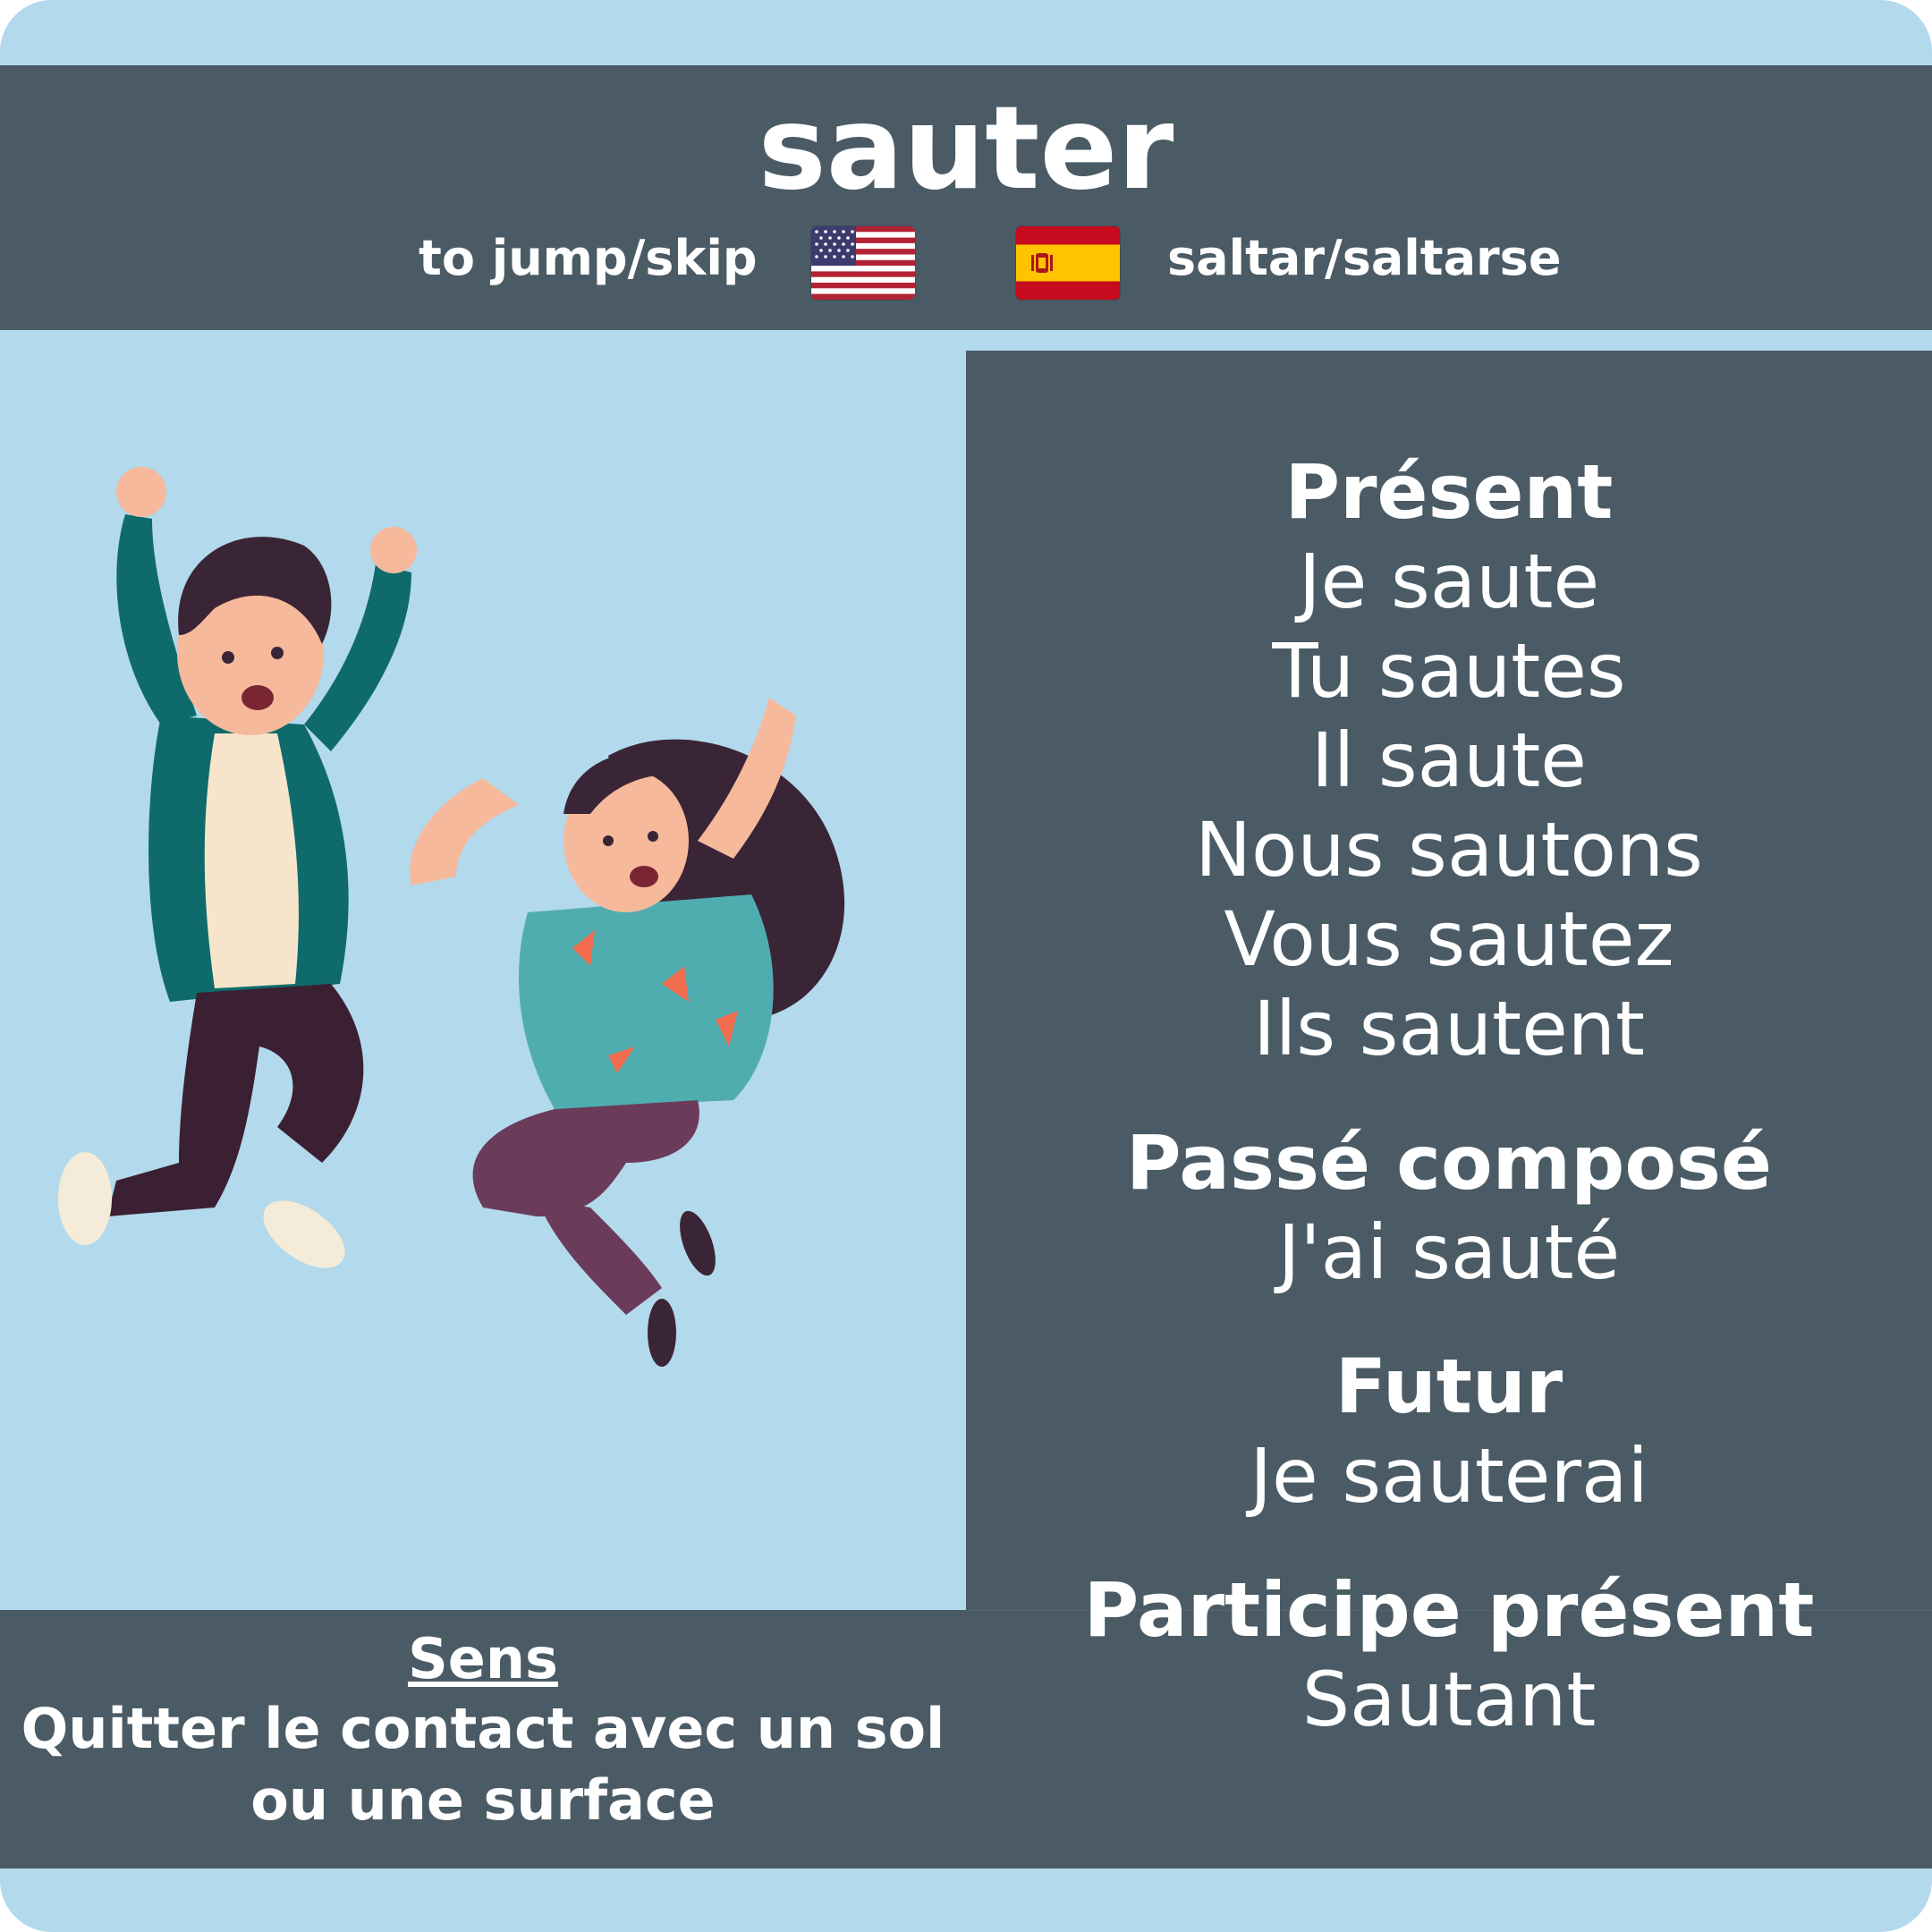 Image resolution: width=1932 pixels, height=1932 pixels. Describe the element at coordinates (1449, 1028) in the screenshot. I see `conjugation-form: Ils sautent` at that location.